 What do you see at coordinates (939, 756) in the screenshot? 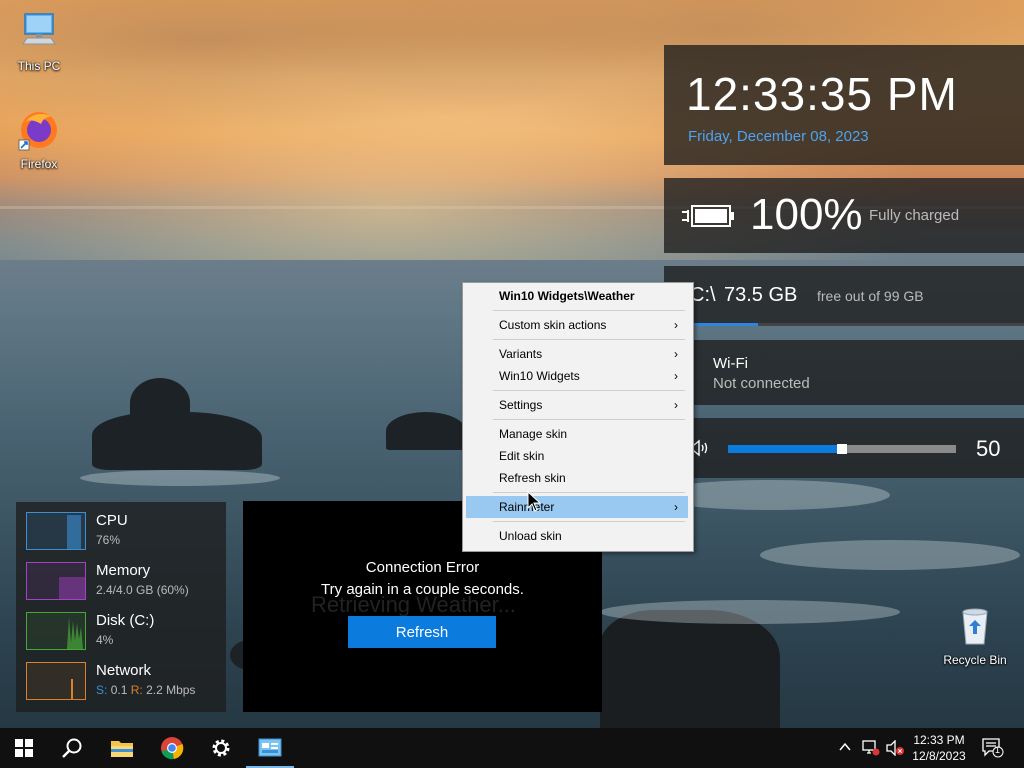
I see `tray-date: 12/8/2023` at bounding box center [939, 756].